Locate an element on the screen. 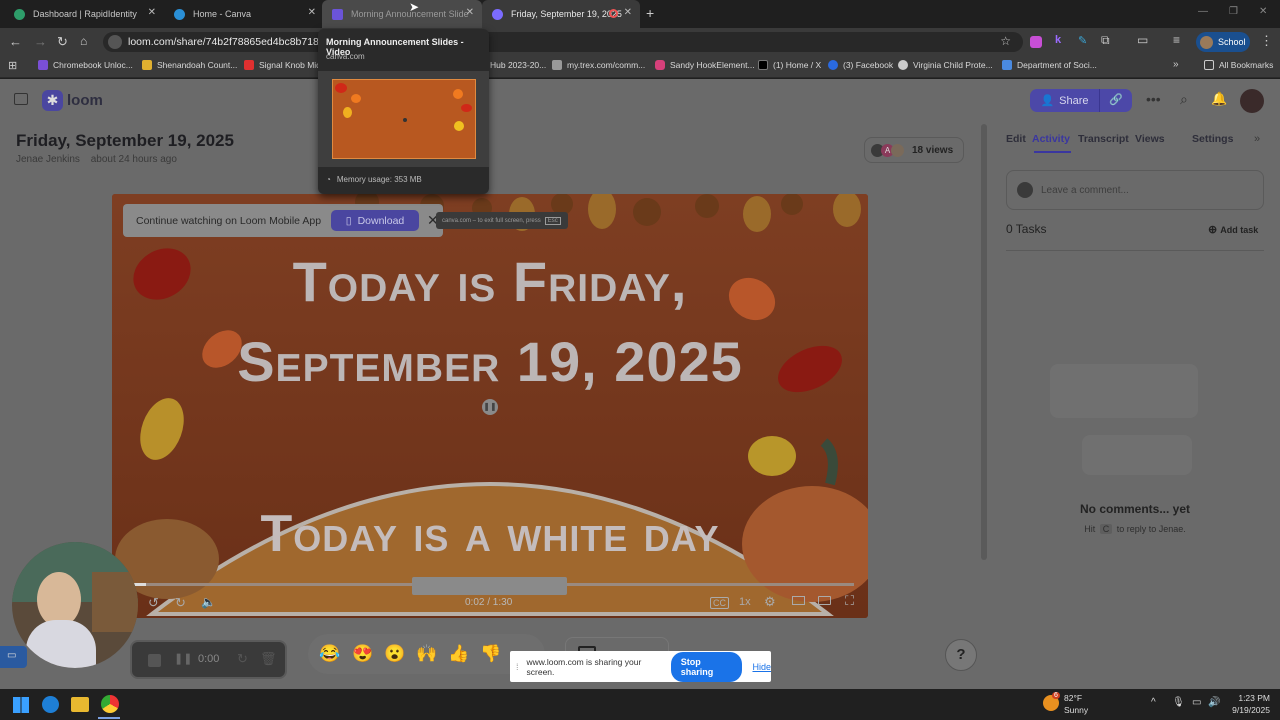 This screenshot has width=1280, height=720. tab-settings: Settings is located at coordinates (1212, 141).